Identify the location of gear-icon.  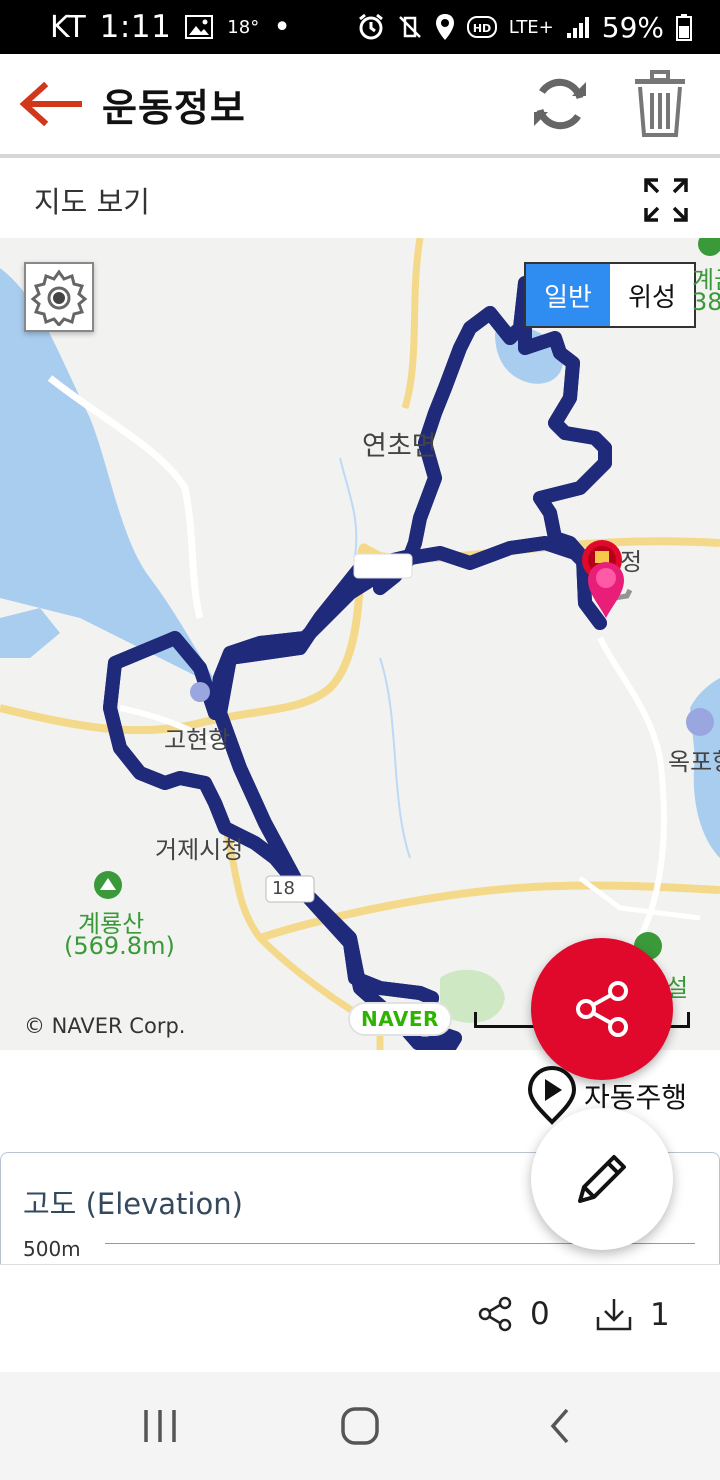
(59, 297).